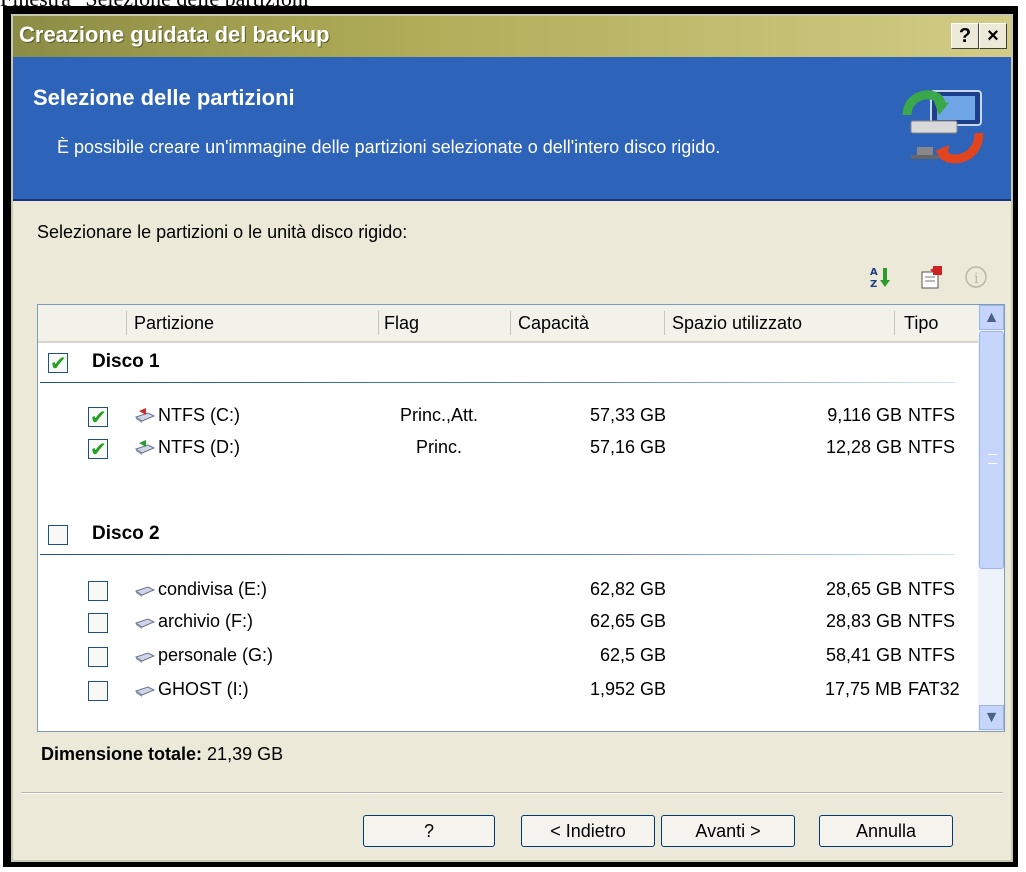 This screenshot has width=1026, height=872. Describe the element at coordinates (203, 689) in the screenshot. I see `partition-name: GHOST (I:)` at that location.